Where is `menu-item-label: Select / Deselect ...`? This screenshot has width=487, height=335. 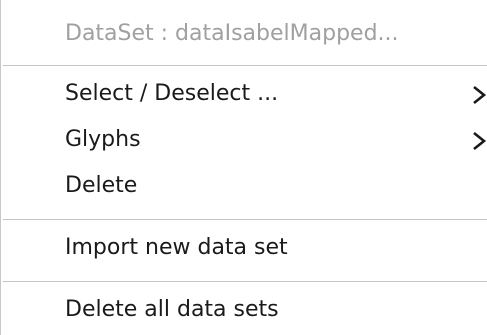
menu-item-label: Select / Deselect ... is located at coordinates (172, 93).